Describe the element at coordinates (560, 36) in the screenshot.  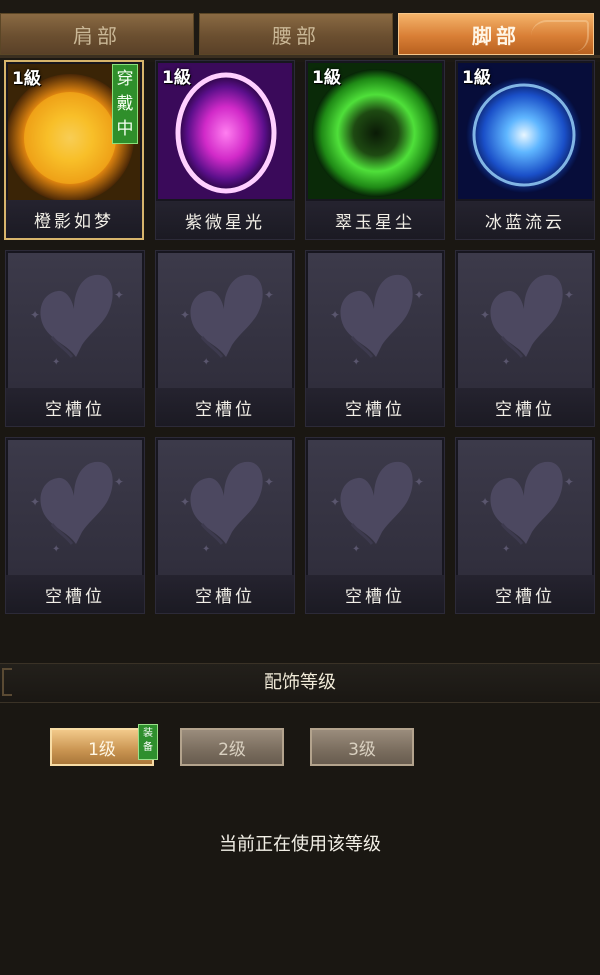
I see `tab-ornament-icon` at that location.